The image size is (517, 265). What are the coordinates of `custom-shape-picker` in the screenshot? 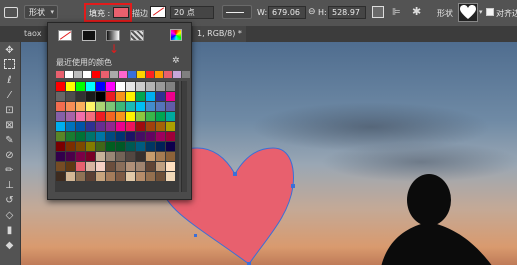 It's located at (468, 12).